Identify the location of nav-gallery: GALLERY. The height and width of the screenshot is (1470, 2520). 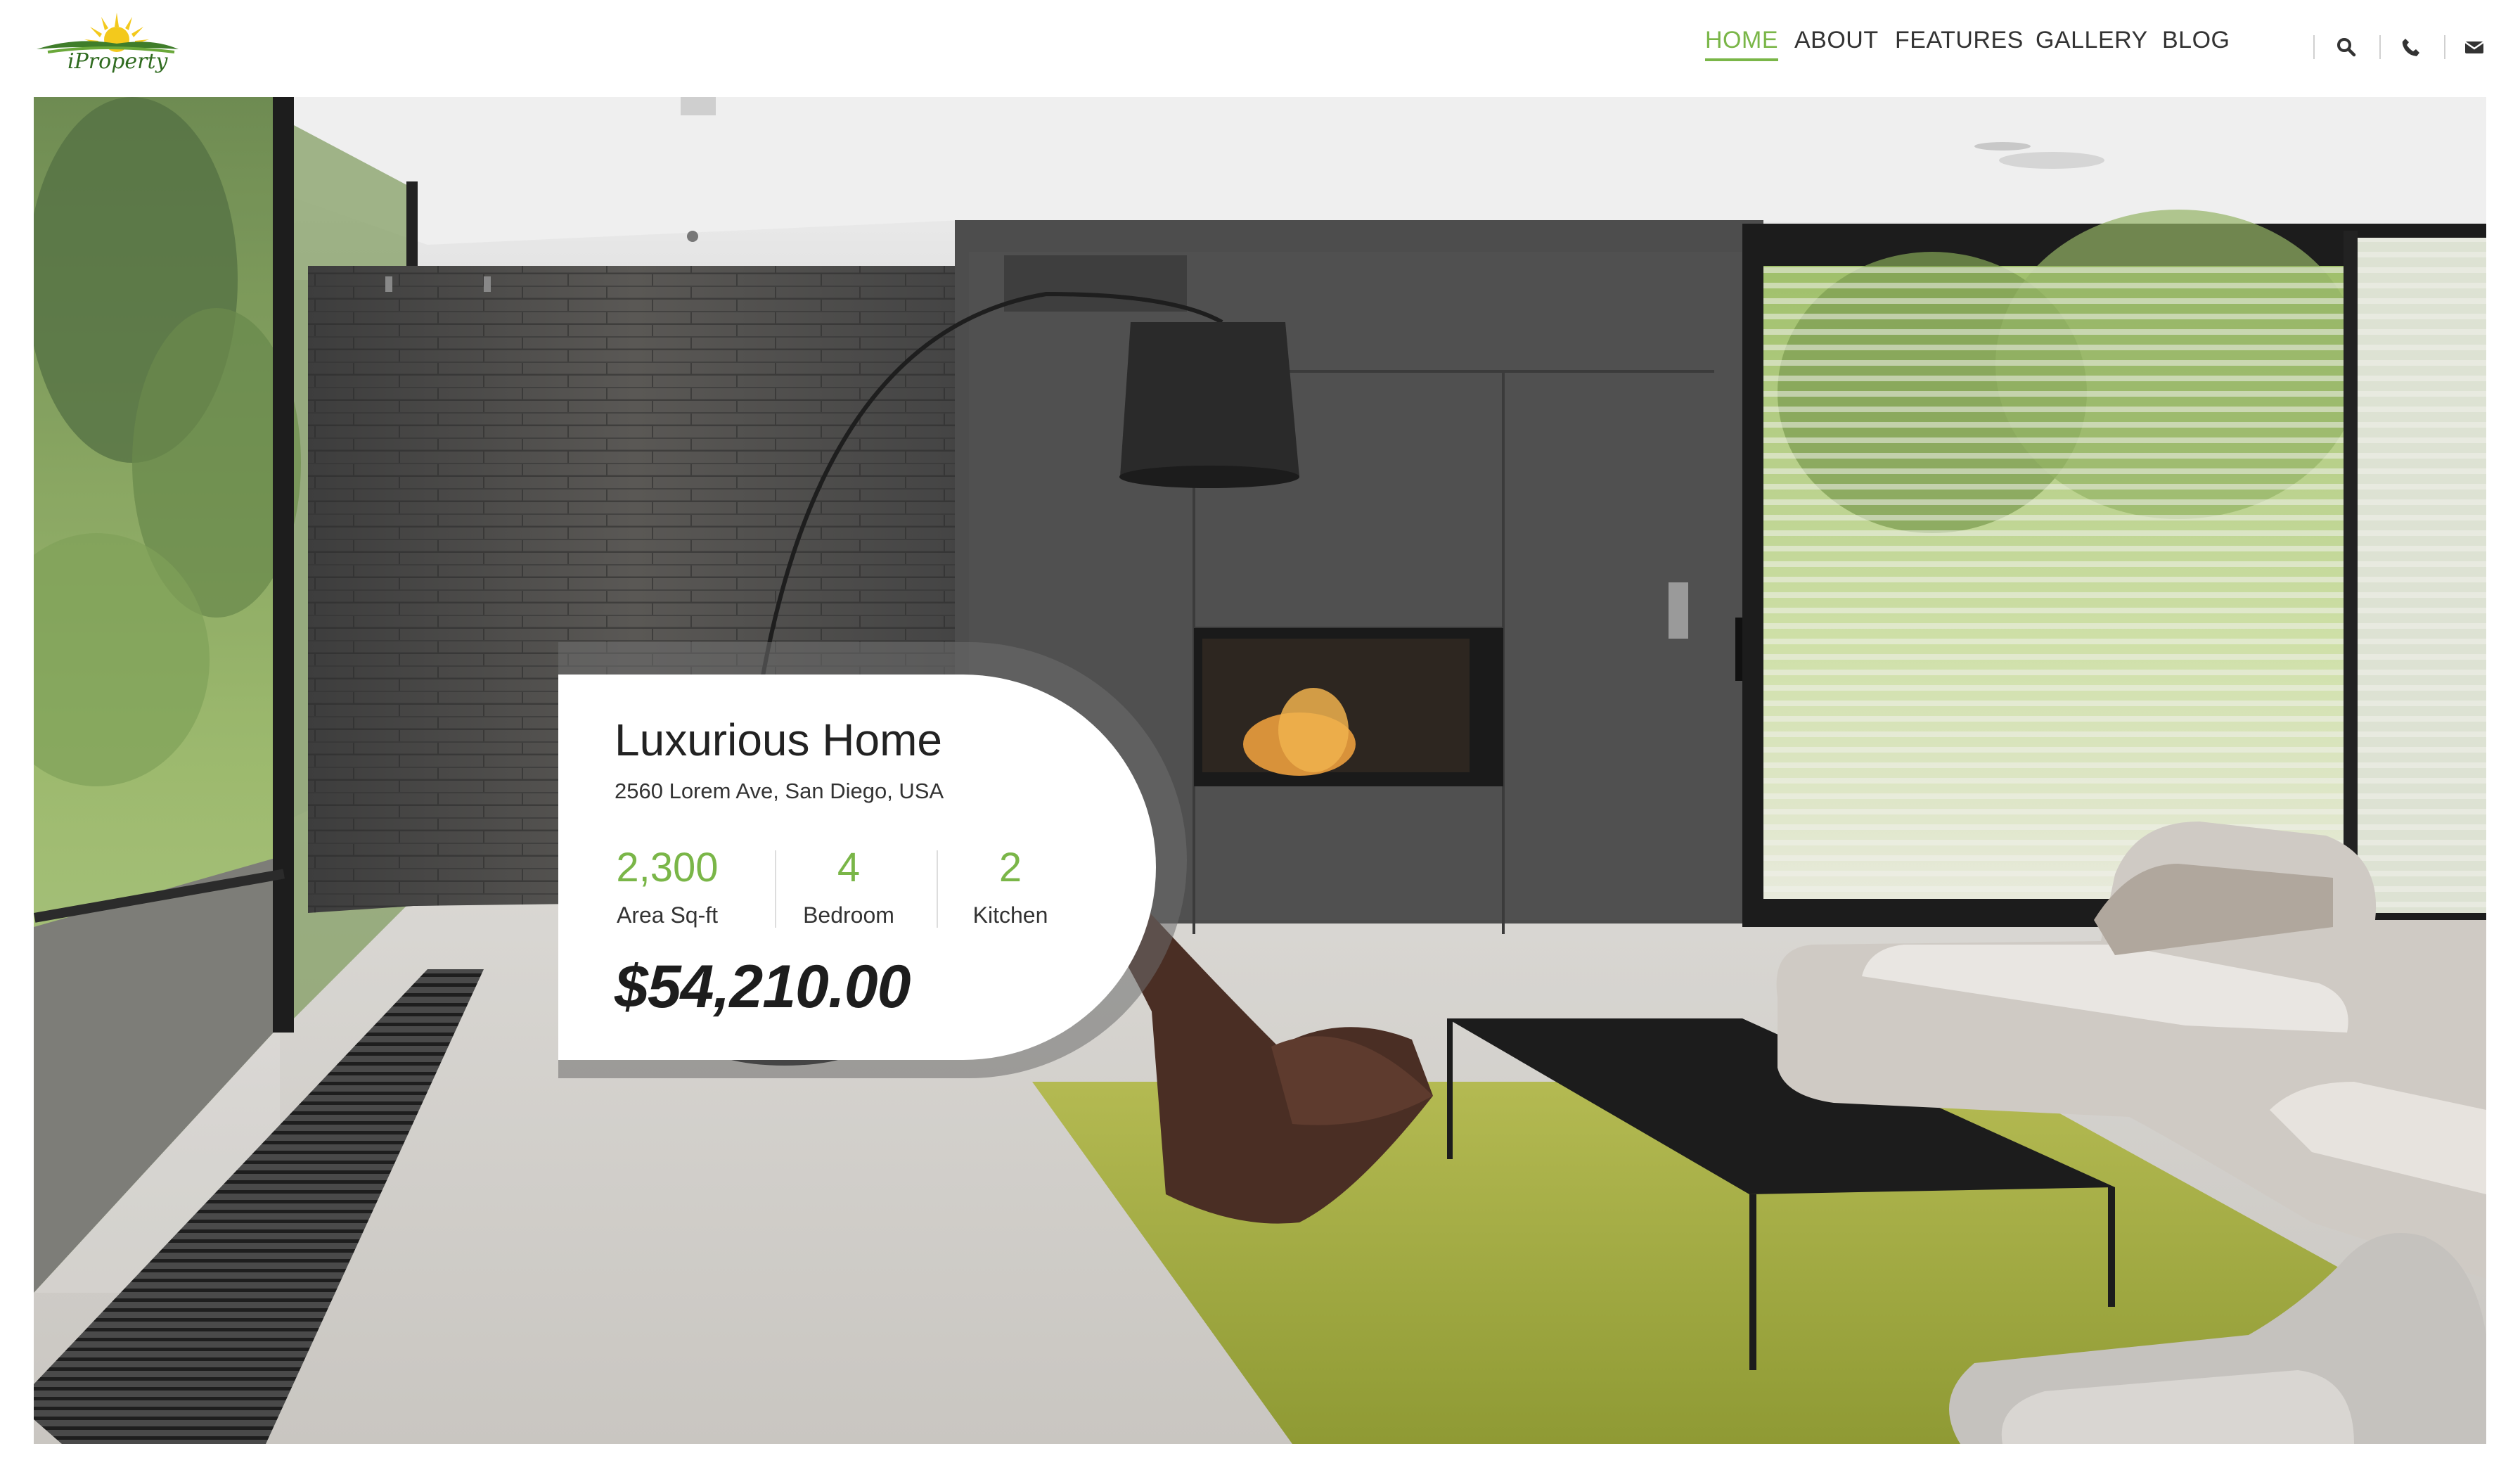
(2092, 40).